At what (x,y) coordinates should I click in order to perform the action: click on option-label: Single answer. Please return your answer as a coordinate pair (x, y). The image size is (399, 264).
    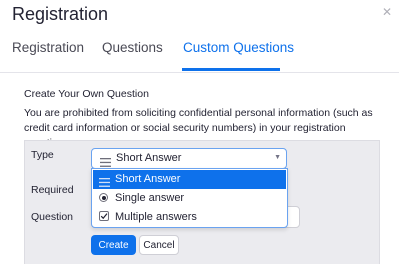
    Looking at the image, I should click on (150, 198).